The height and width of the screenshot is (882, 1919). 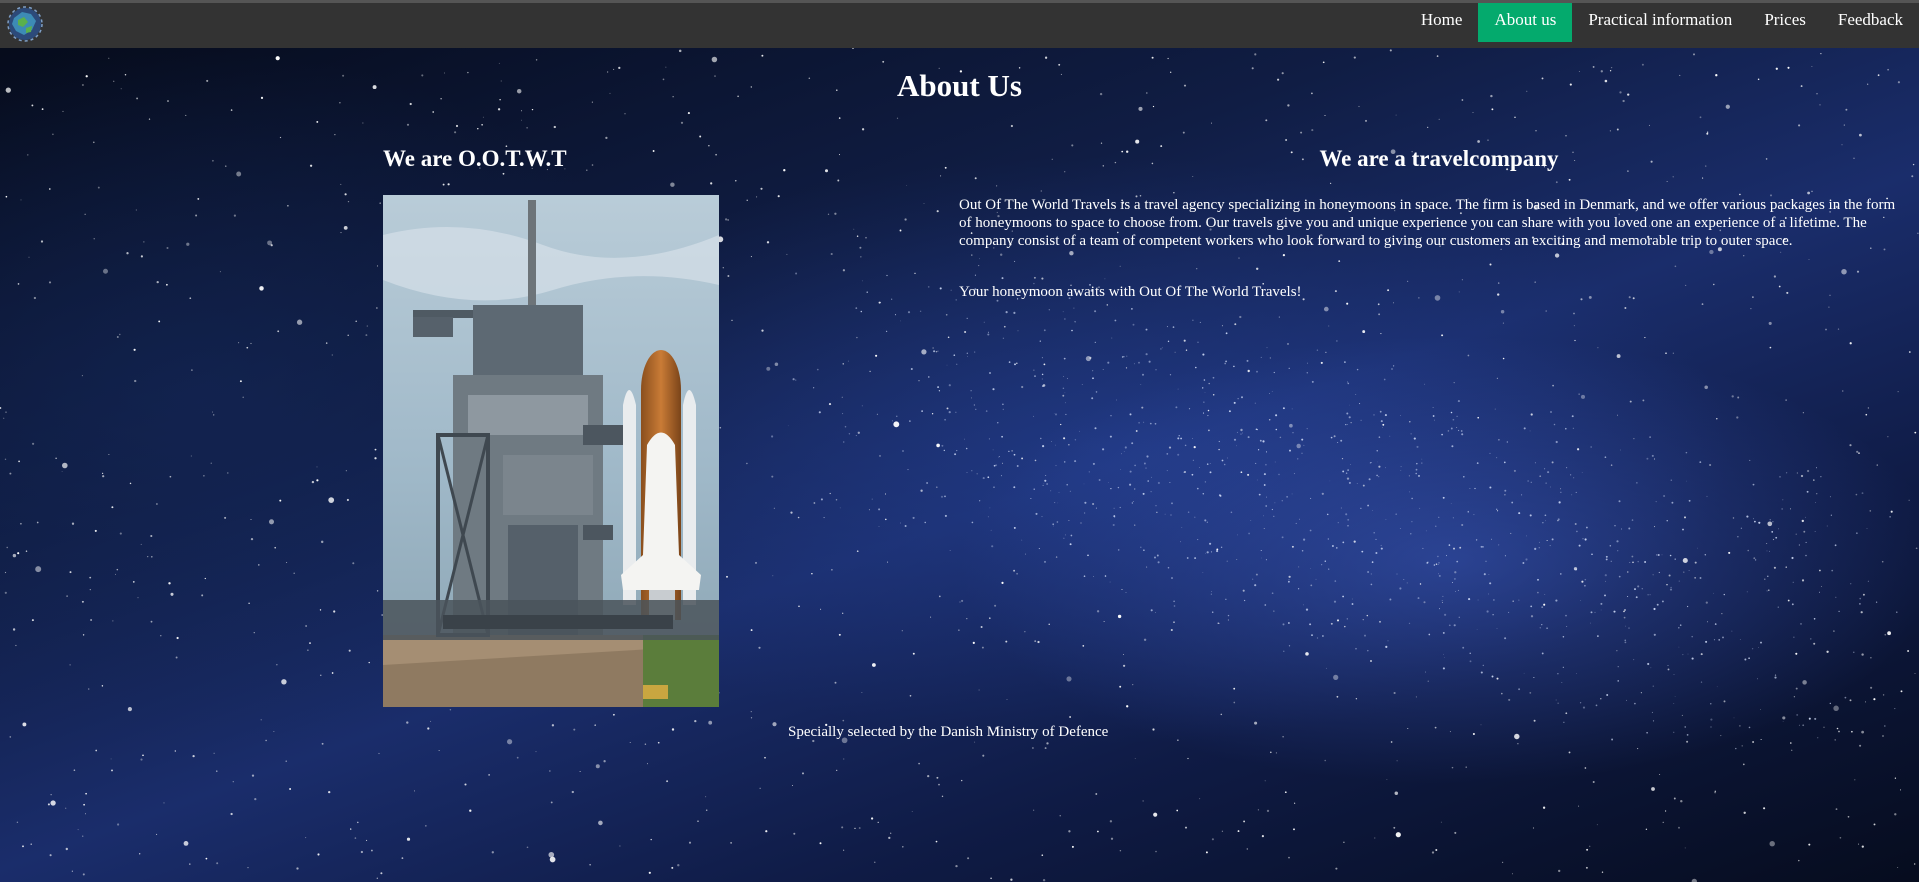 I want to click on right-heading: We are a travelcompany, so click(x=1439, y=158).